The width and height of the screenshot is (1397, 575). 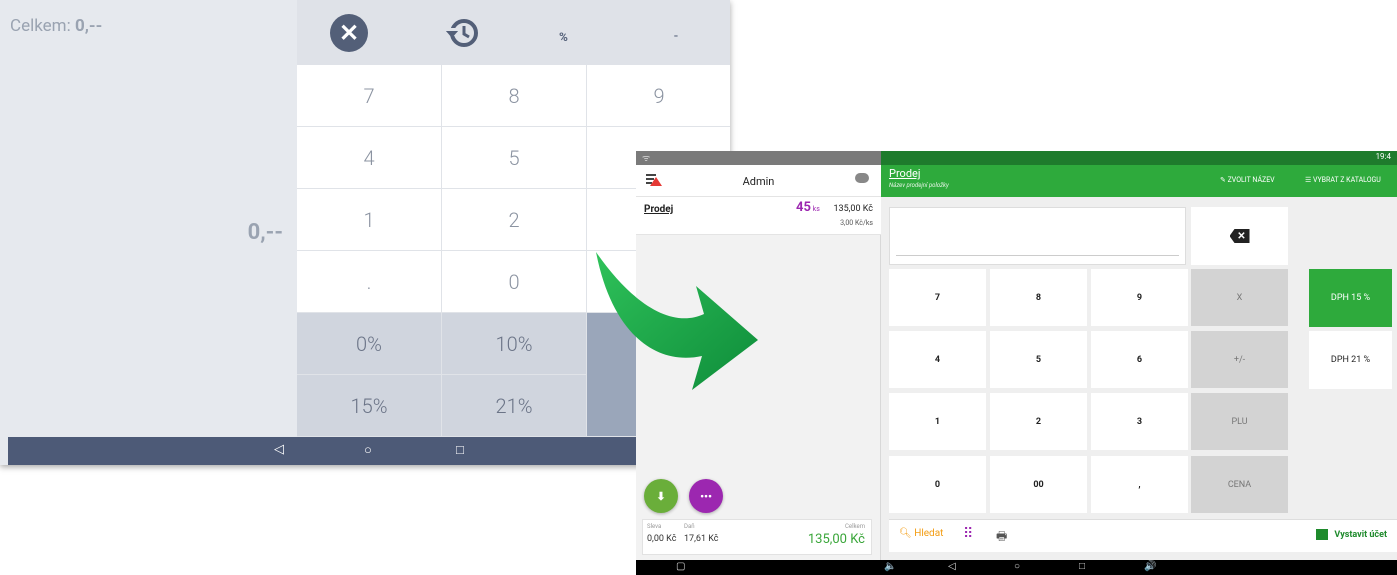 I want to click on old-display: 0,--, so click(x=148, y=251).